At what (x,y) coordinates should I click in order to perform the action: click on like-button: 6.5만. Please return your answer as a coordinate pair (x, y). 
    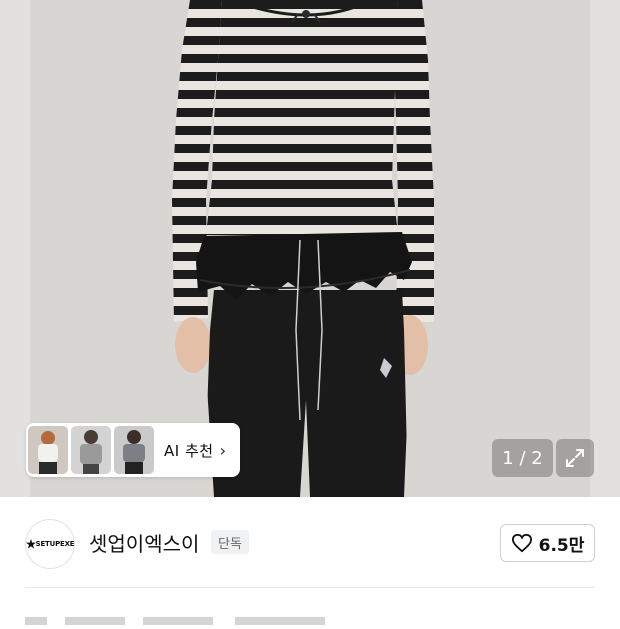
    Looking at the image, I should click on (547, 543).